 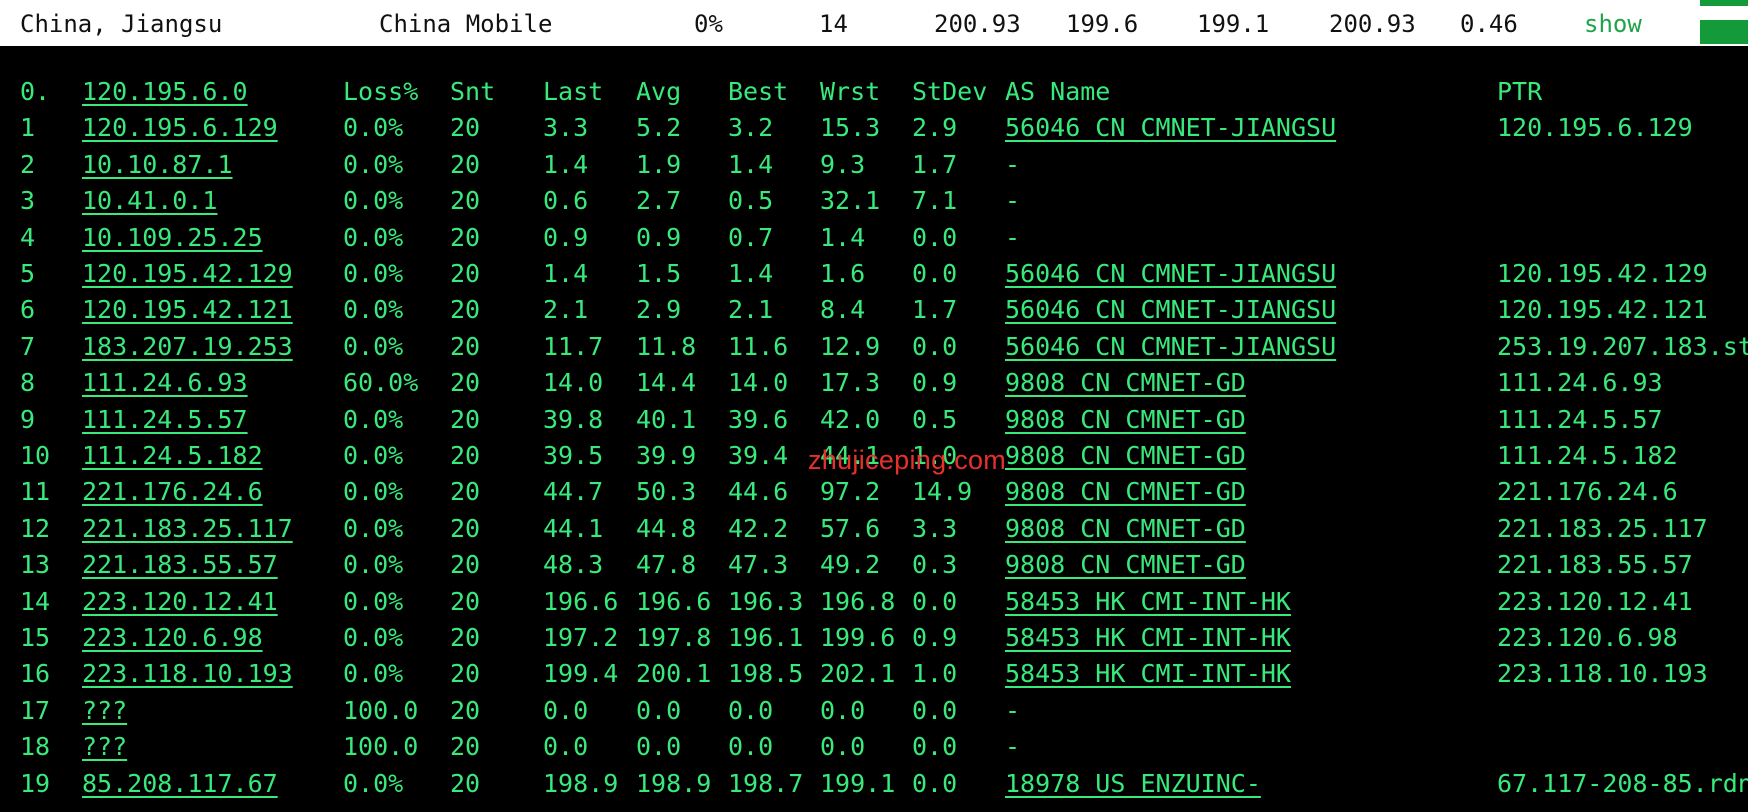 I want to click on row-avg: 0.0, so click(x=659, y=747).